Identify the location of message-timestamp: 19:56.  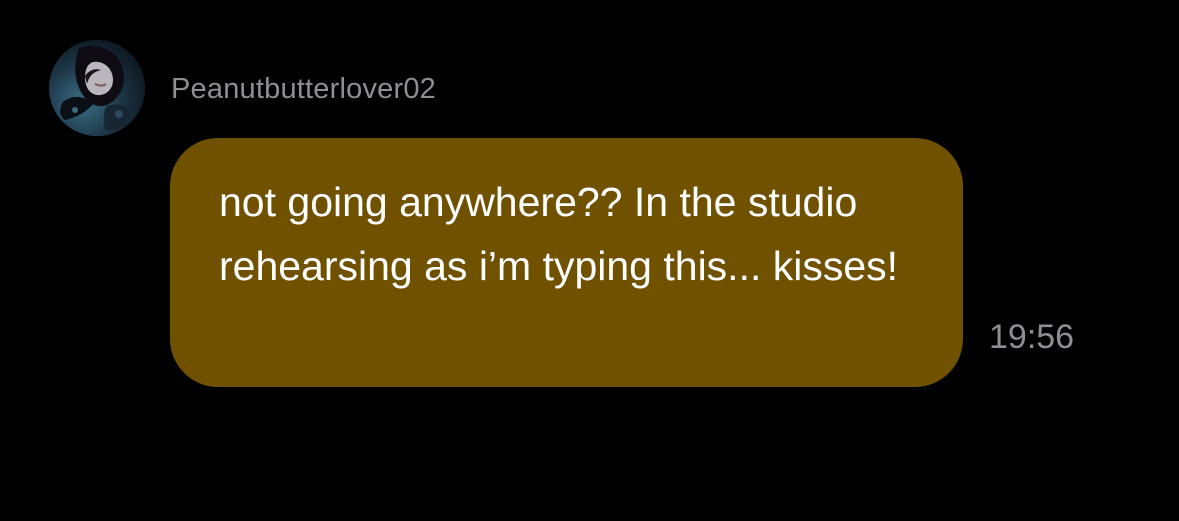
(1032, 337).